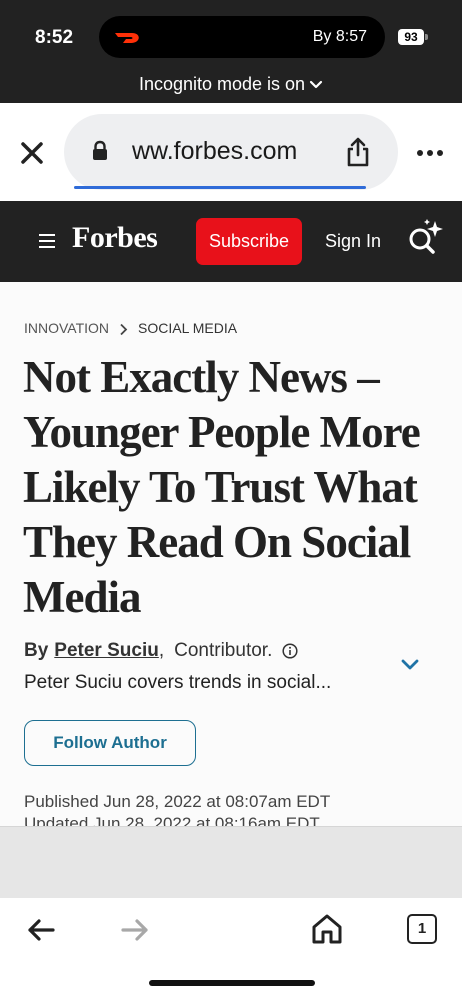  Describe the element at coordinates (339, 36) in the screenshot. I see `live-activity-text: By 8:57` at that location.